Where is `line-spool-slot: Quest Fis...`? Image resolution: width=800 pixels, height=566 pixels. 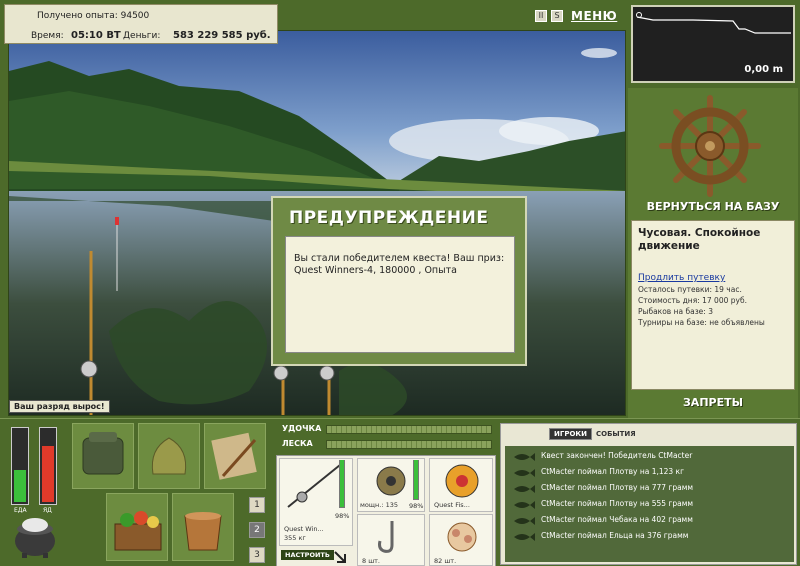 line-spool-slot: Quest Fis... is located at coordinates (461, 485).